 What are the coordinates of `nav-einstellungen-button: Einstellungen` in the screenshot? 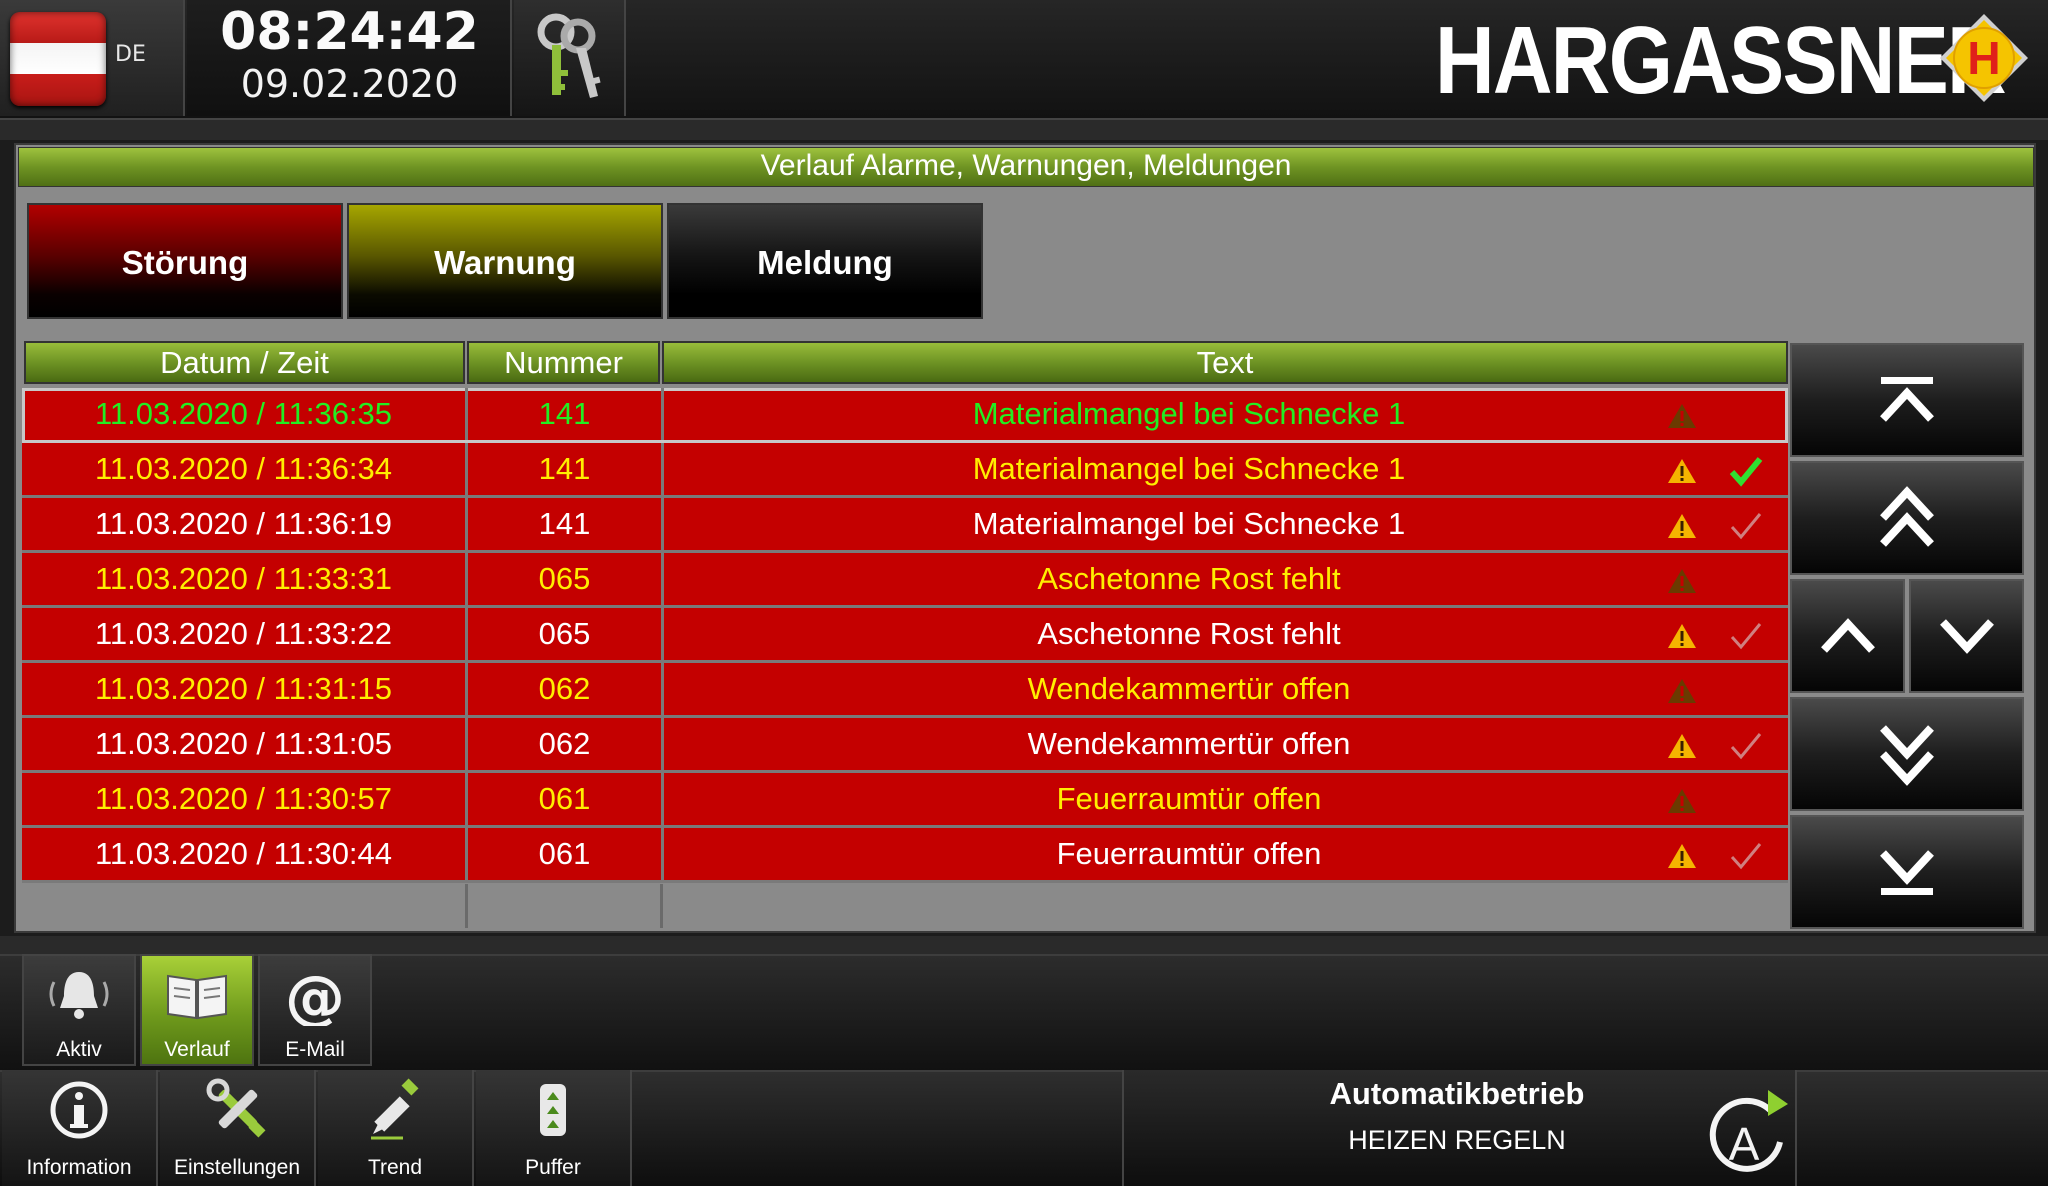 It's located at (238, 1128).